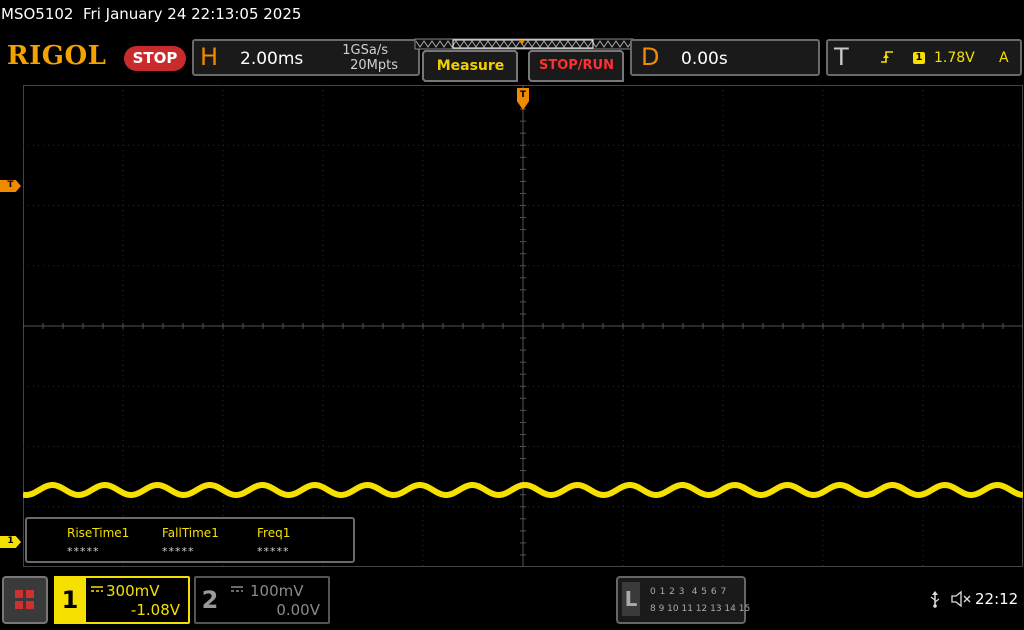  I want to click on trigger-label: T, so click(841, 57).